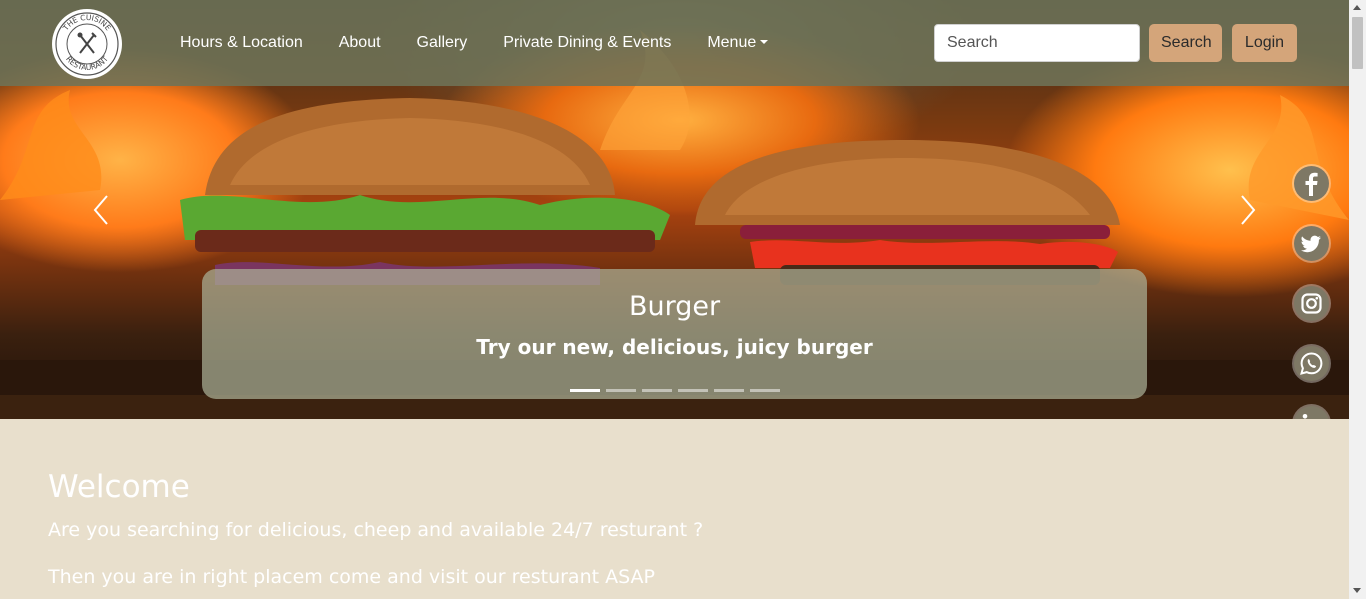 This screenshot has width=1366, height=599. I want to click on login-button: Login, so click(1264, 43).